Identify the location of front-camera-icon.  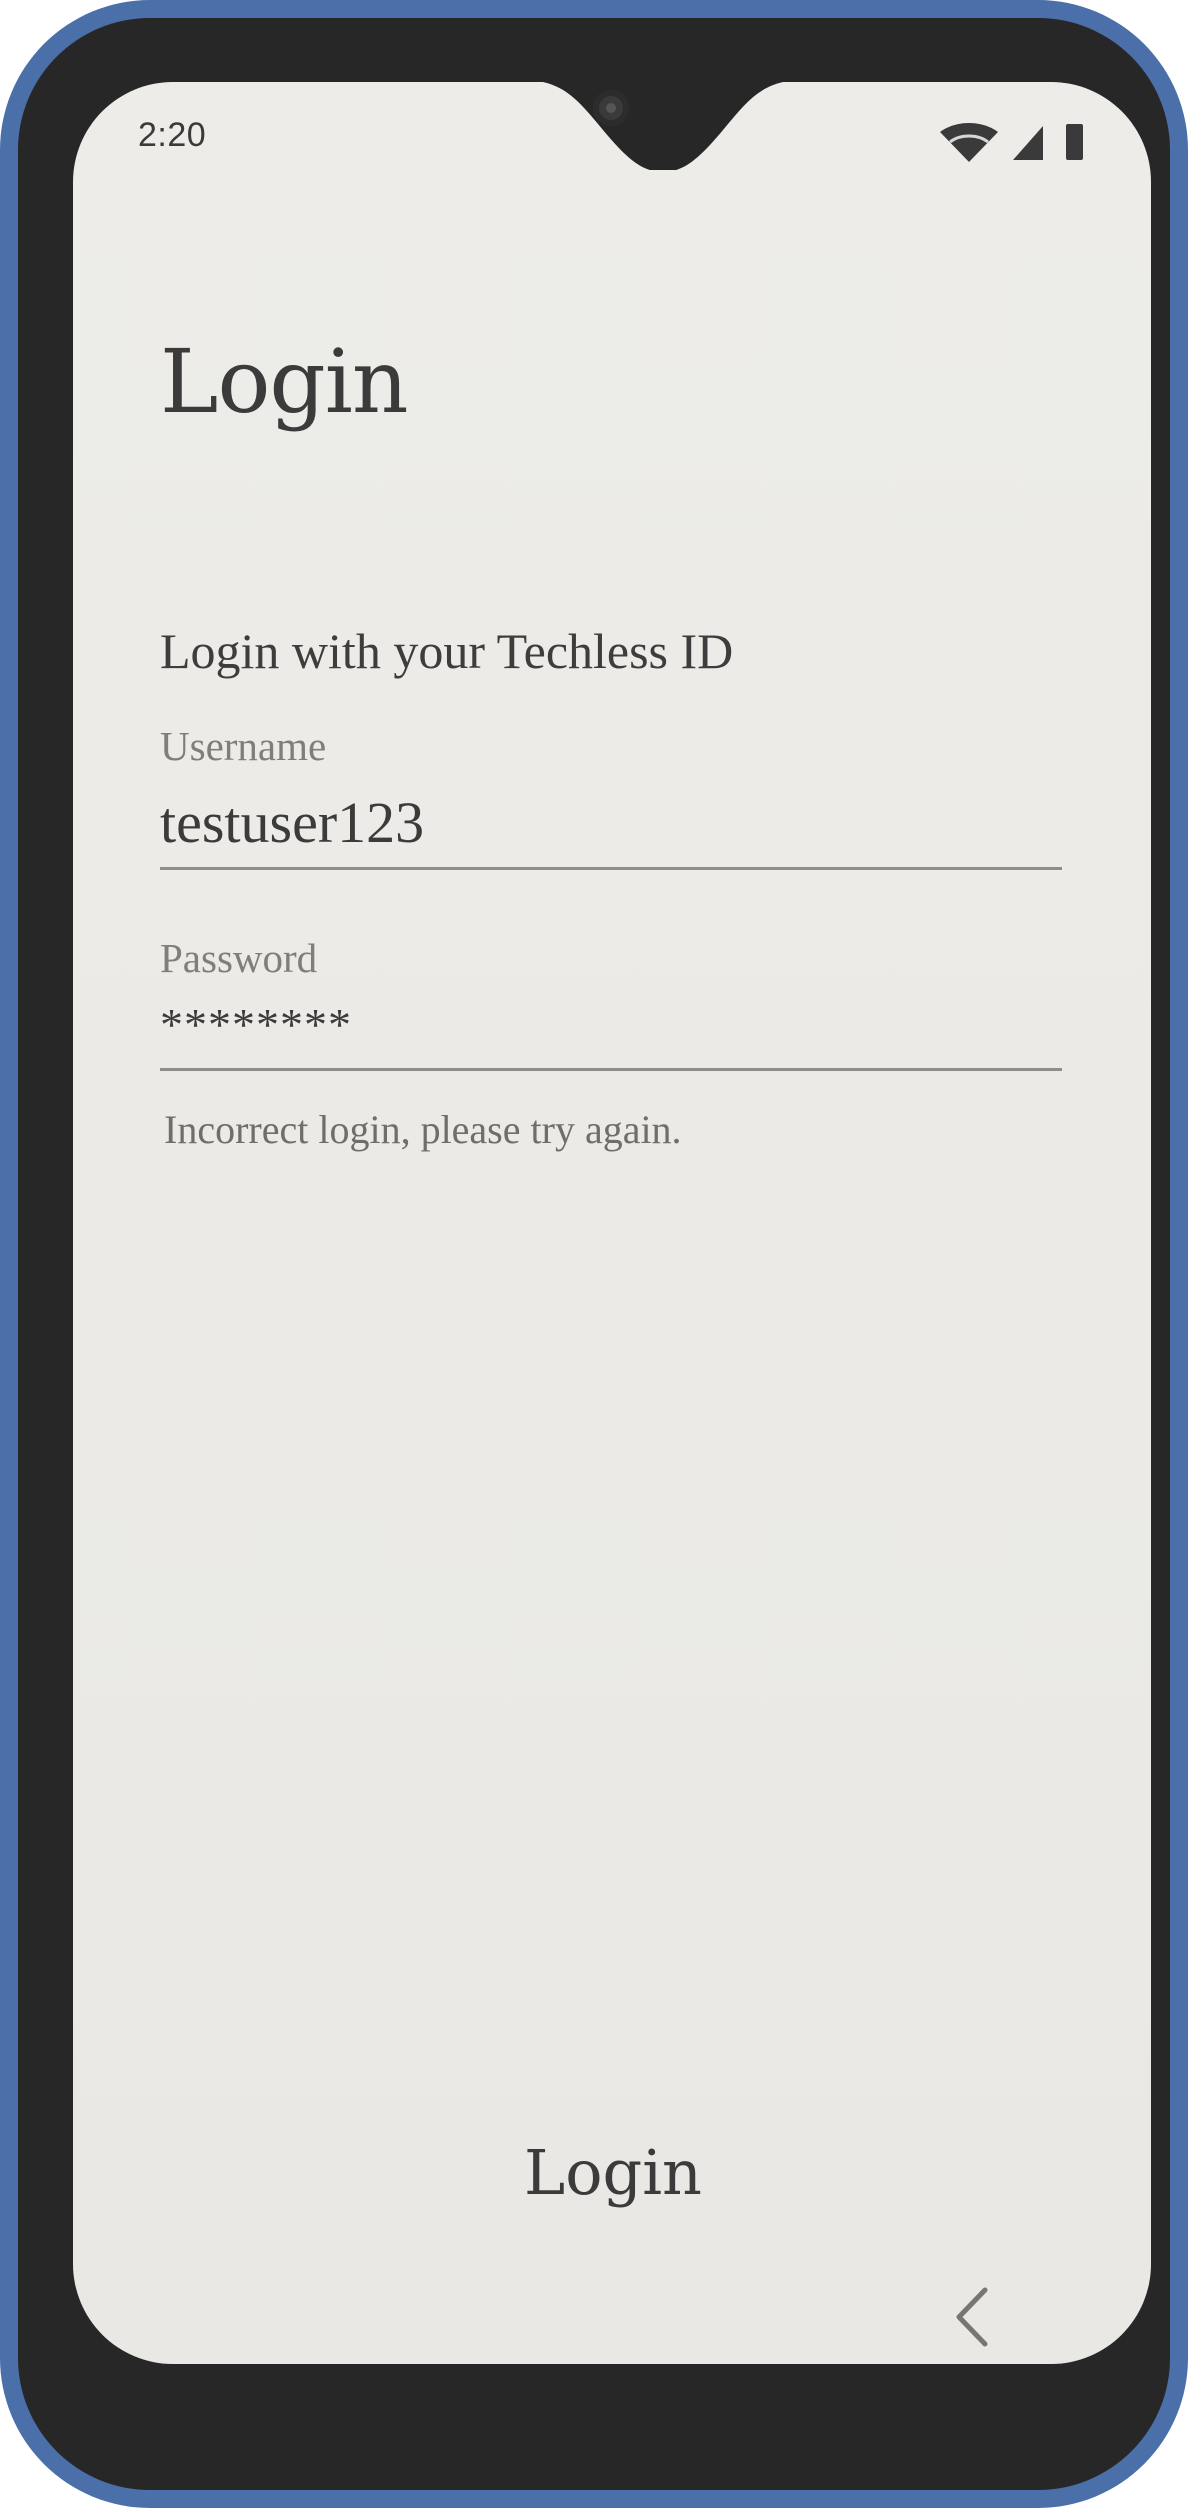
(611, 108).